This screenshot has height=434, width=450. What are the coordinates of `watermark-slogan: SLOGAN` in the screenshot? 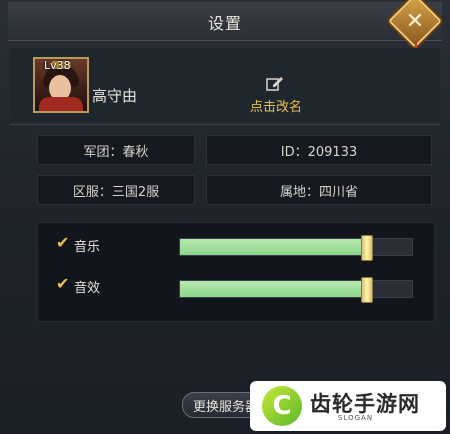 It's located at (356, 418).